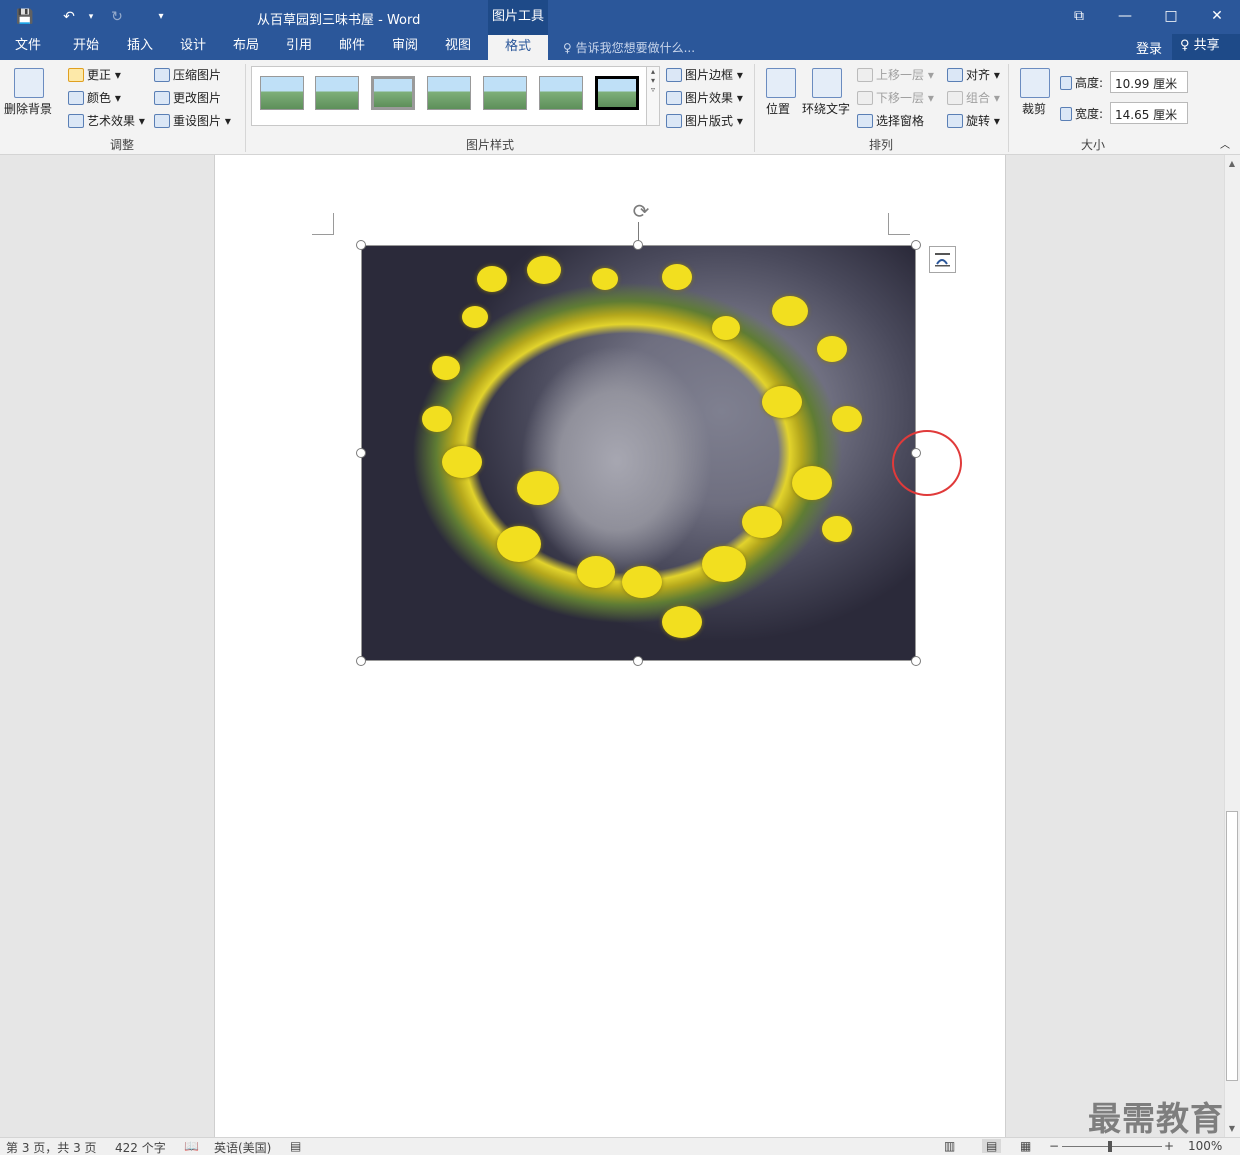 The image size is (1240, 1155). What do you see at coordinates (890, 120) in the screenshot?
I see `selection-pane-button: 选择窗格` at bounding box center [890, 120].